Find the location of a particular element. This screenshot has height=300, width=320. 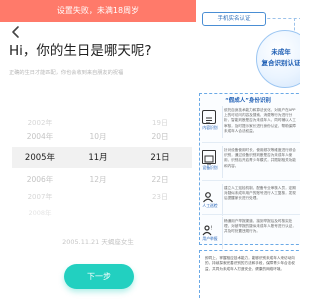

selected-month: 11月 is located at coordinates (98, 158).